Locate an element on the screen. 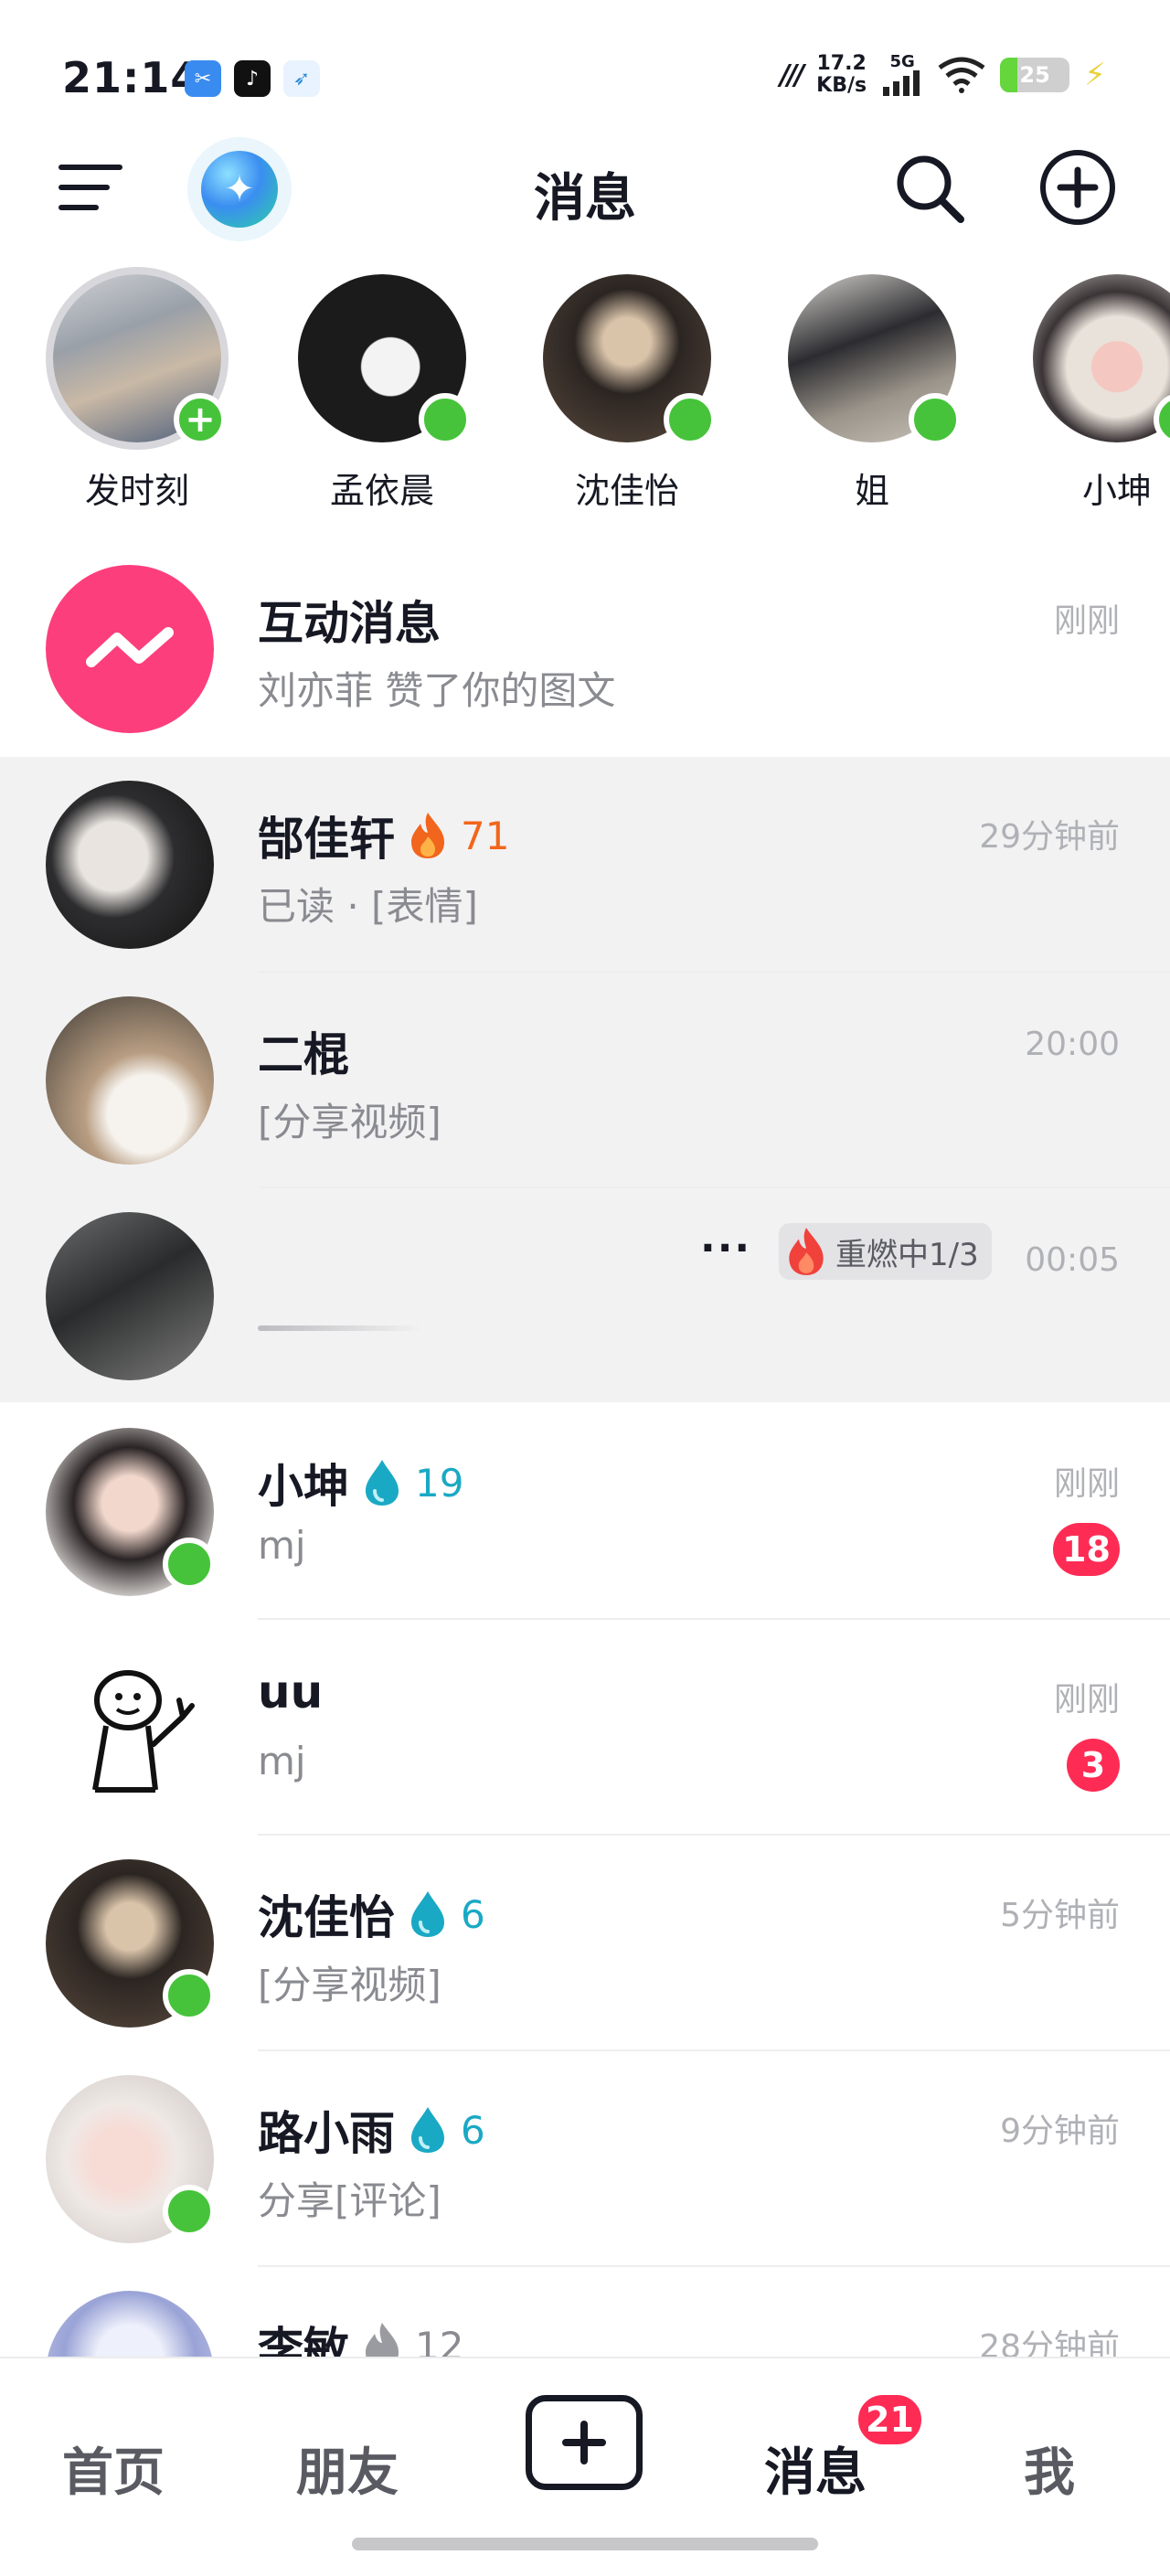 This screenshot has width=1170, height=2576. conversation-time: 5分钟前 is located at coordinates (1060, 1915).